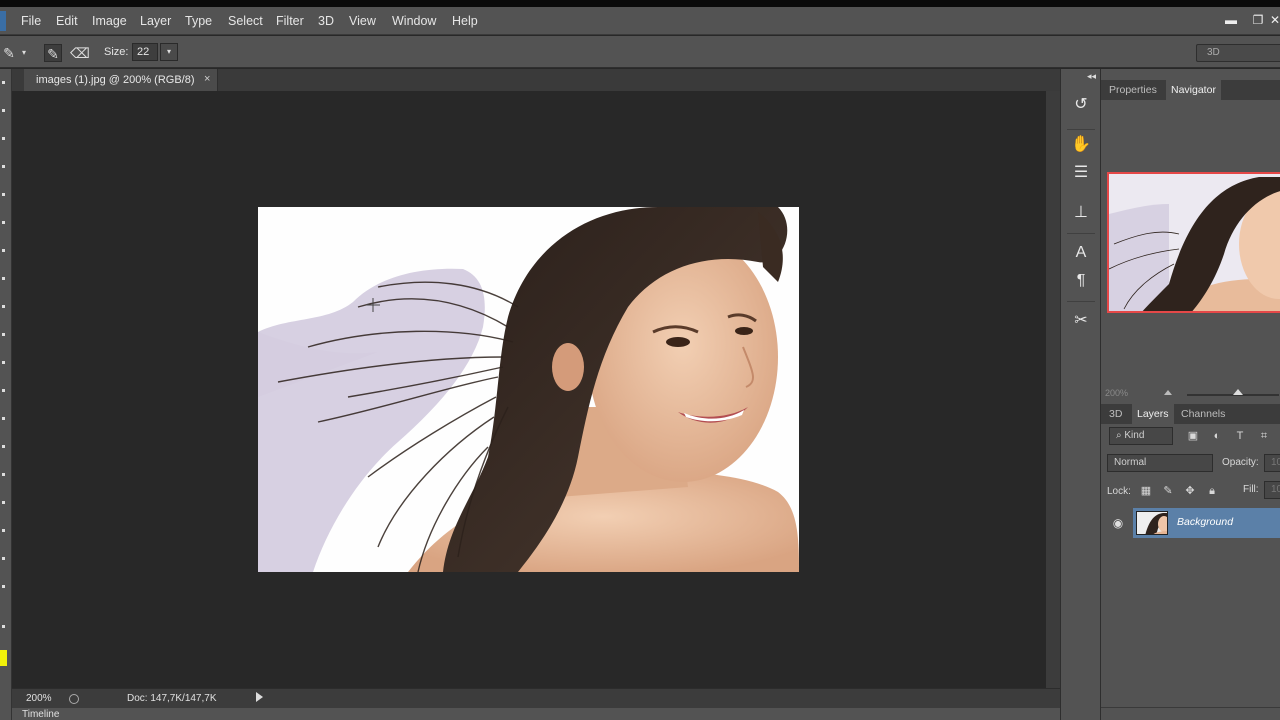 Image resolution: width=1280 pixels, height=720 pixels. What do you see at coordinates (1116, 393) in the screenshot?
I see `navigator-zoom-readout: 200%` at bounding box center [1116, 393].